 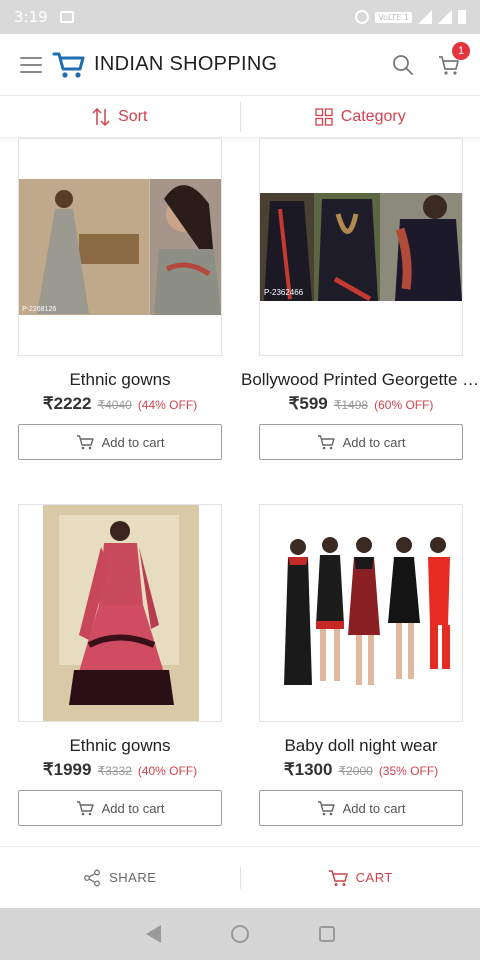 I want to click on product-price: ₹599, so click(x=308, y=403).